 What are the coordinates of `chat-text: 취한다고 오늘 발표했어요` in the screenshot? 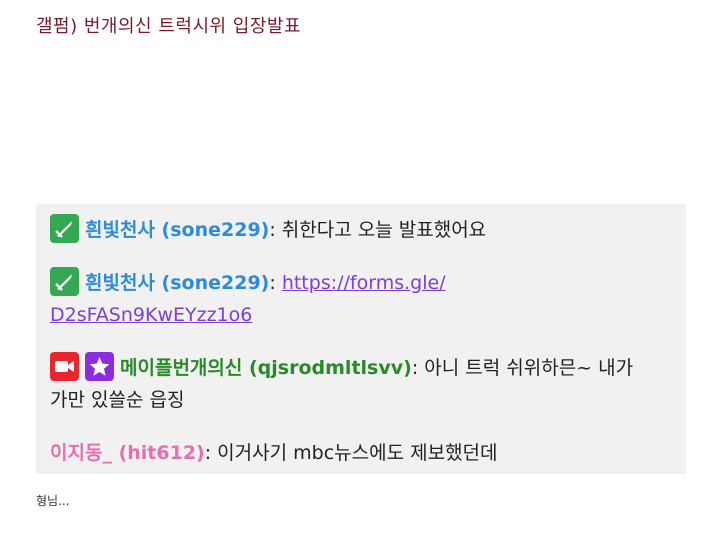 It's located at (381, 230).